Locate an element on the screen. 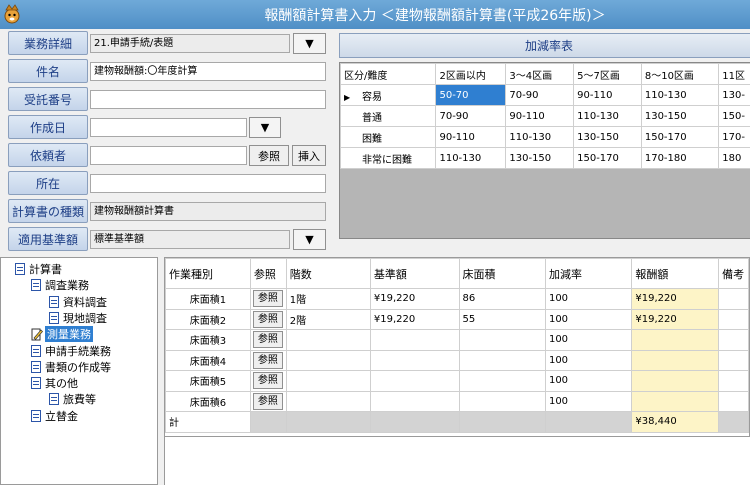 Image resolution: width=750 pixels, height=485 pixels. floor-area-cell: 86 is located at coordinates (502, 299).